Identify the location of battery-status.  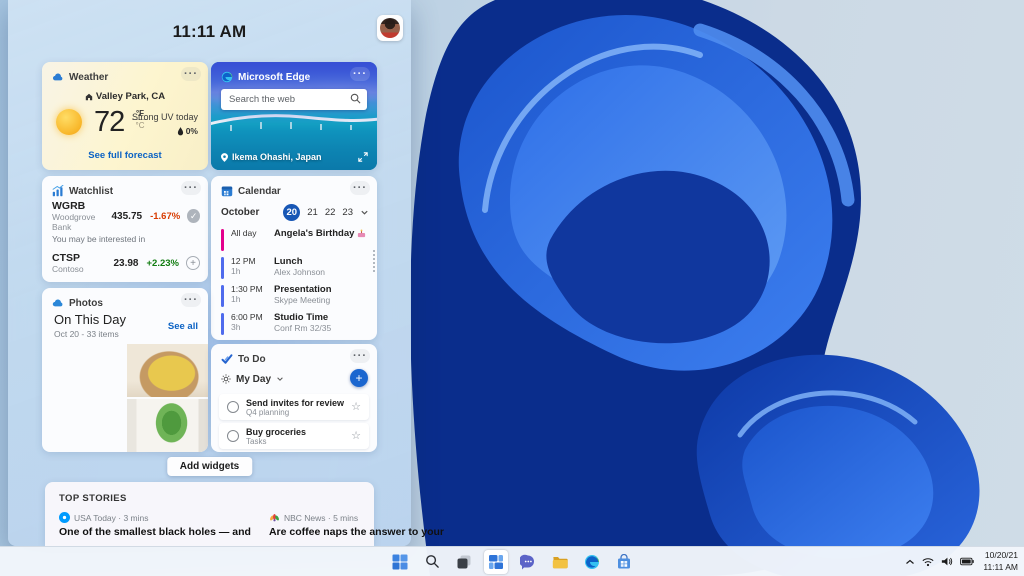
(967, 561).